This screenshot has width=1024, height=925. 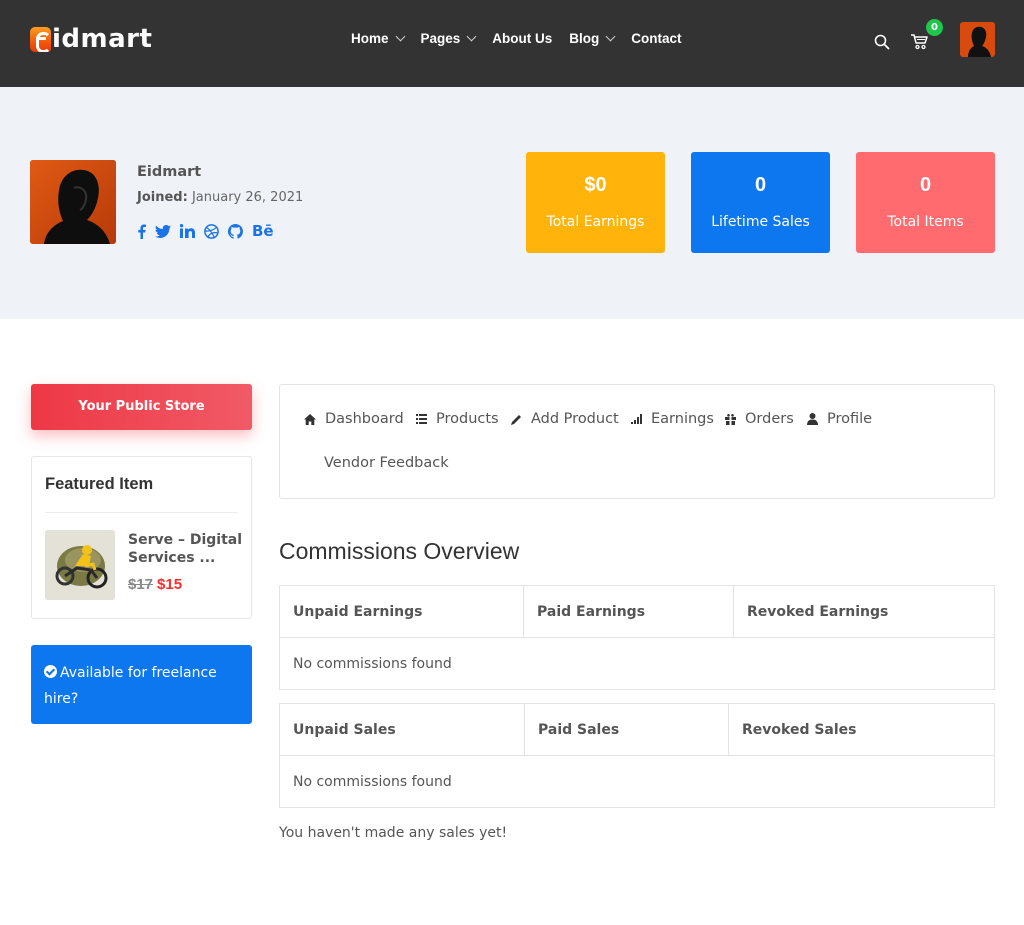 I want to click on tab-dashboard: Dashboard, so click(x=354, y=419).